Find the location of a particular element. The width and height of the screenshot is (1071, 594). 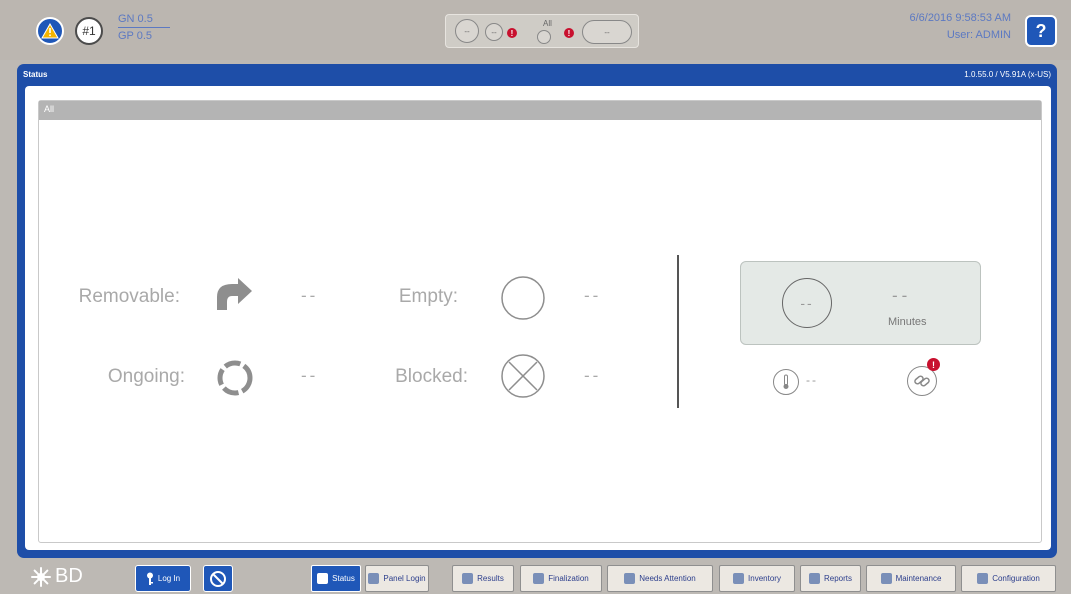

date-time: 6/6/2016 9:58:53 AM is located at coordinates (960, 18).